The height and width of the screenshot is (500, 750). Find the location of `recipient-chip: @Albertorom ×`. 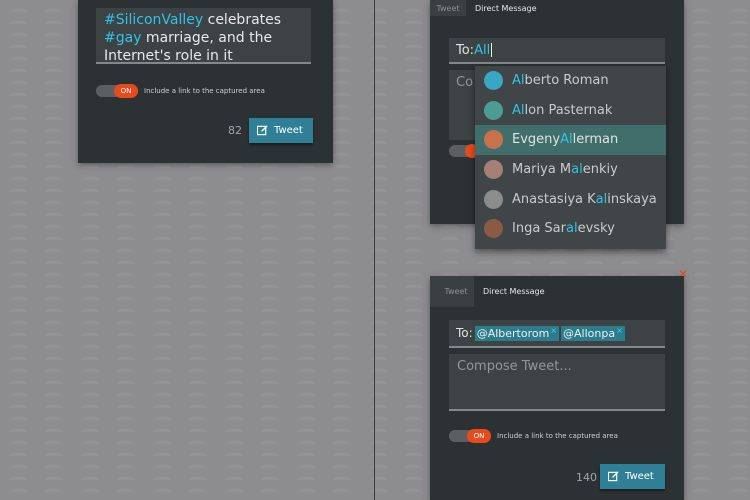

recipient-chip: @Albertorom × is located at coordinates (517, 333).